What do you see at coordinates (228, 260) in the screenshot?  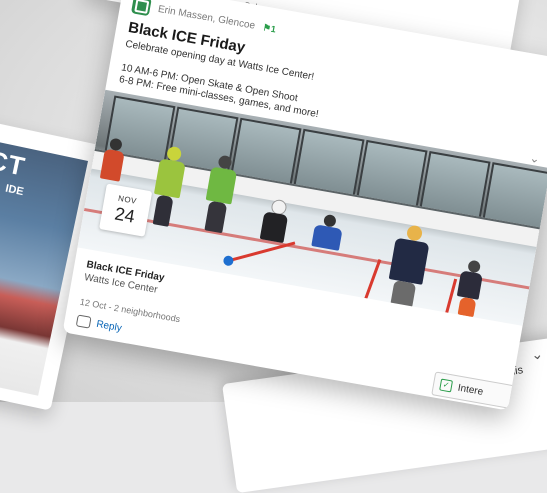 I see `ball` at bounding box center [228, 260].